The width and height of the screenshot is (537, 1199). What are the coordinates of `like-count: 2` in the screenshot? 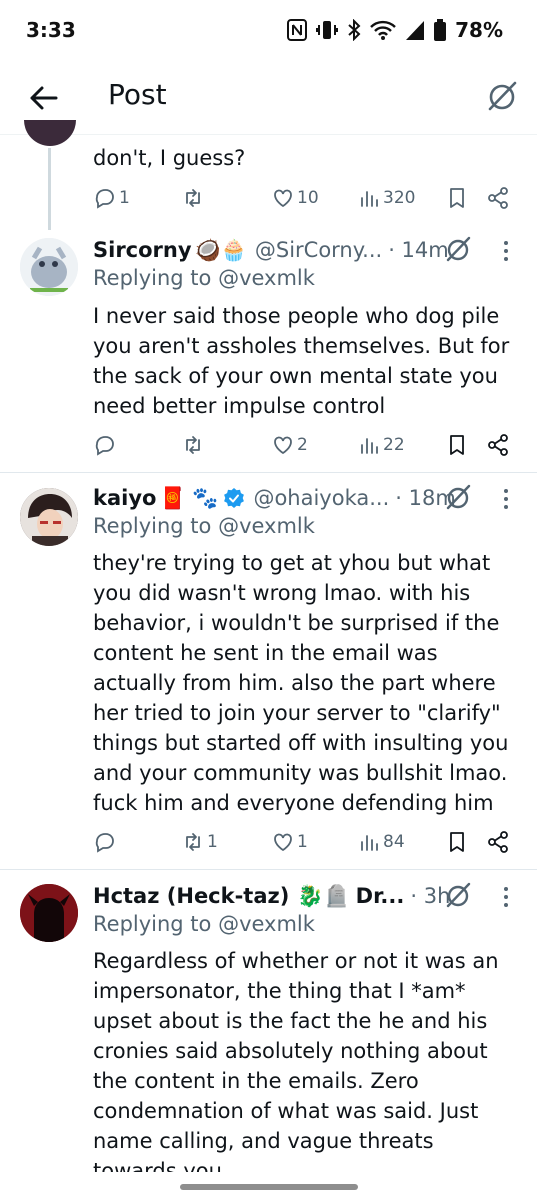 It's located at (302, 445).